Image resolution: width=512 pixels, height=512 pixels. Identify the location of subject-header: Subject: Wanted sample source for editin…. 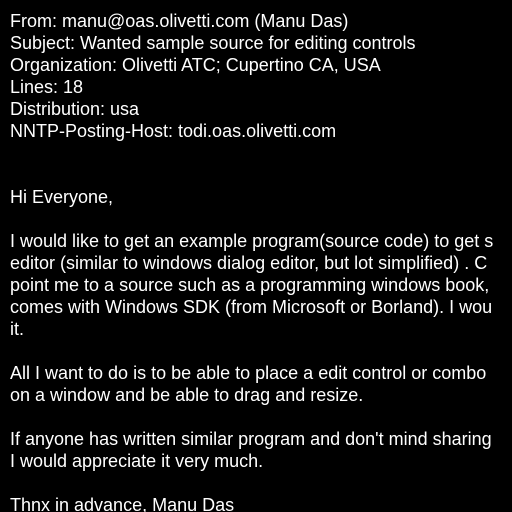
(213, 43).